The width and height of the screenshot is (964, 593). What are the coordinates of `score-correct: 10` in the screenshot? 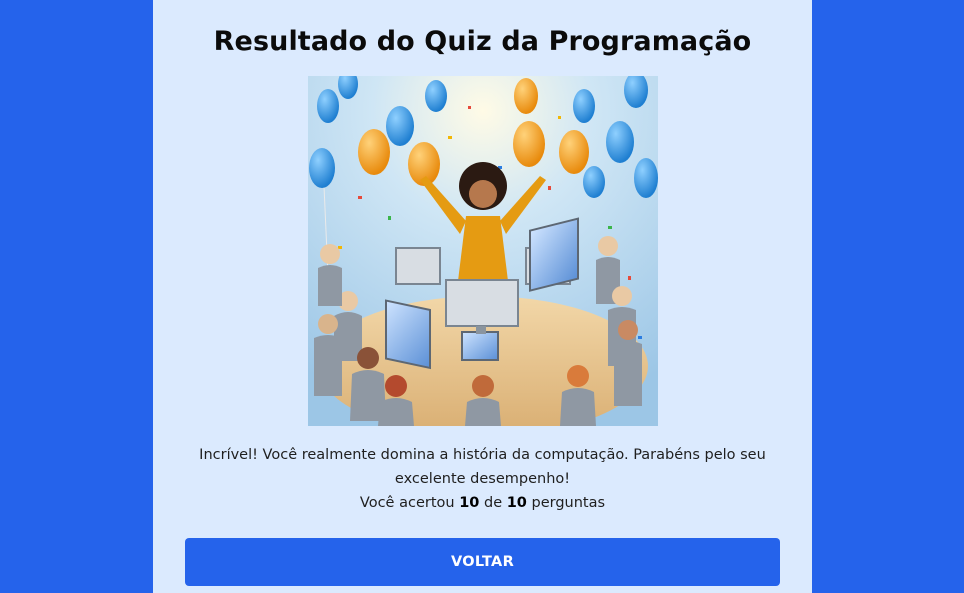 It's located at (469, 503).